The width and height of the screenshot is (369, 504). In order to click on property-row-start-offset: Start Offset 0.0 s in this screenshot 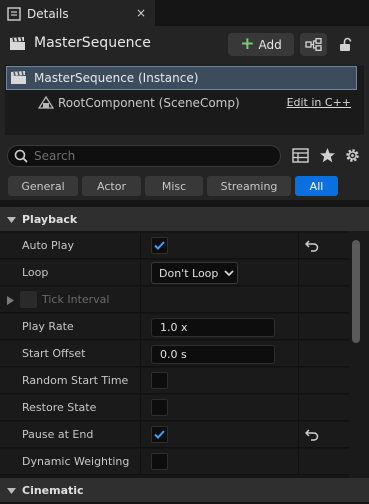, I will do `click(174, 354)`.